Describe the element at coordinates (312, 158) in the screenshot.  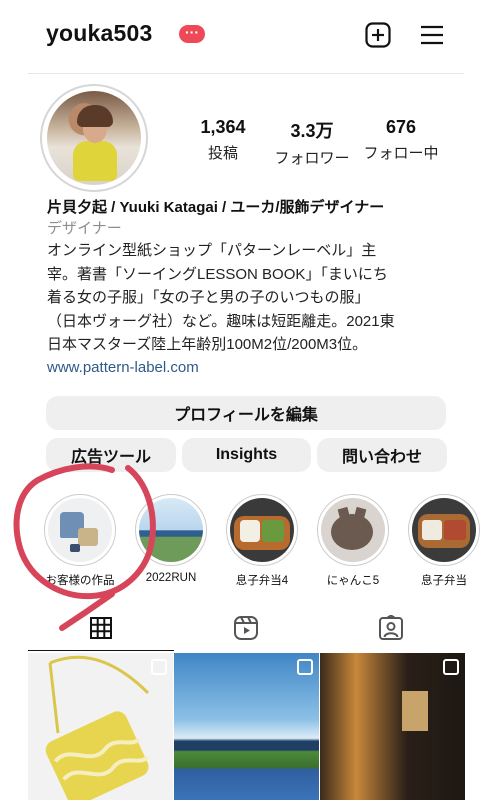
I see `followers-label: フォロワー` at that location.